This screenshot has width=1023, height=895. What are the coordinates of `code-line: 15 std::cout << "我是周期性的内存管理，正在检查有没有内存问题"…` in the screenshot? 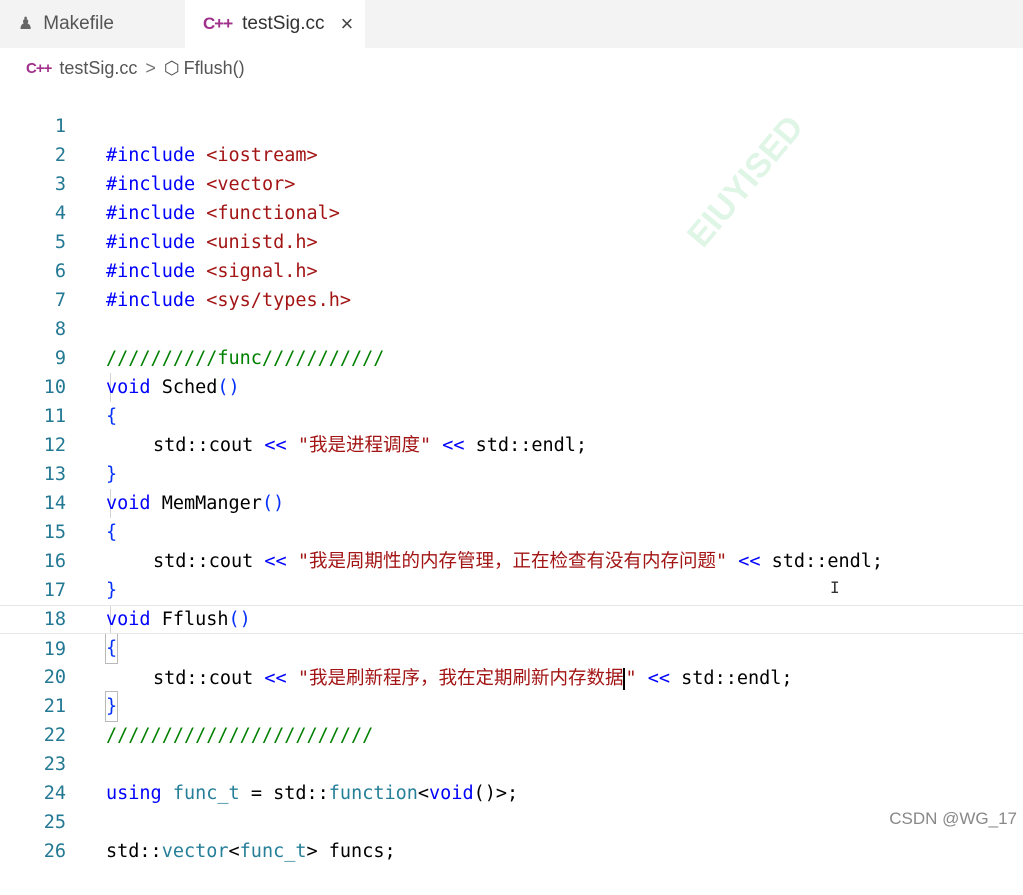 It's located at (511, 530).